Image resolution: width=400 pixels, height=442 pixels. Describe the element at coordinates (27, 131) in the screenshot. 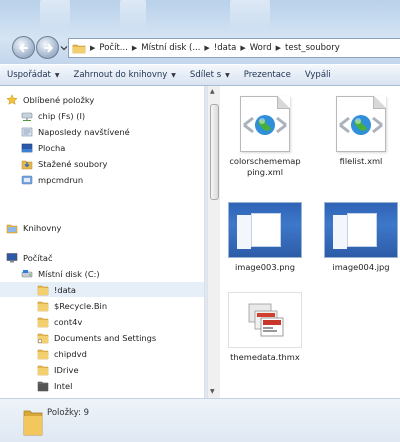

I see `recent-places-icon` at that location.